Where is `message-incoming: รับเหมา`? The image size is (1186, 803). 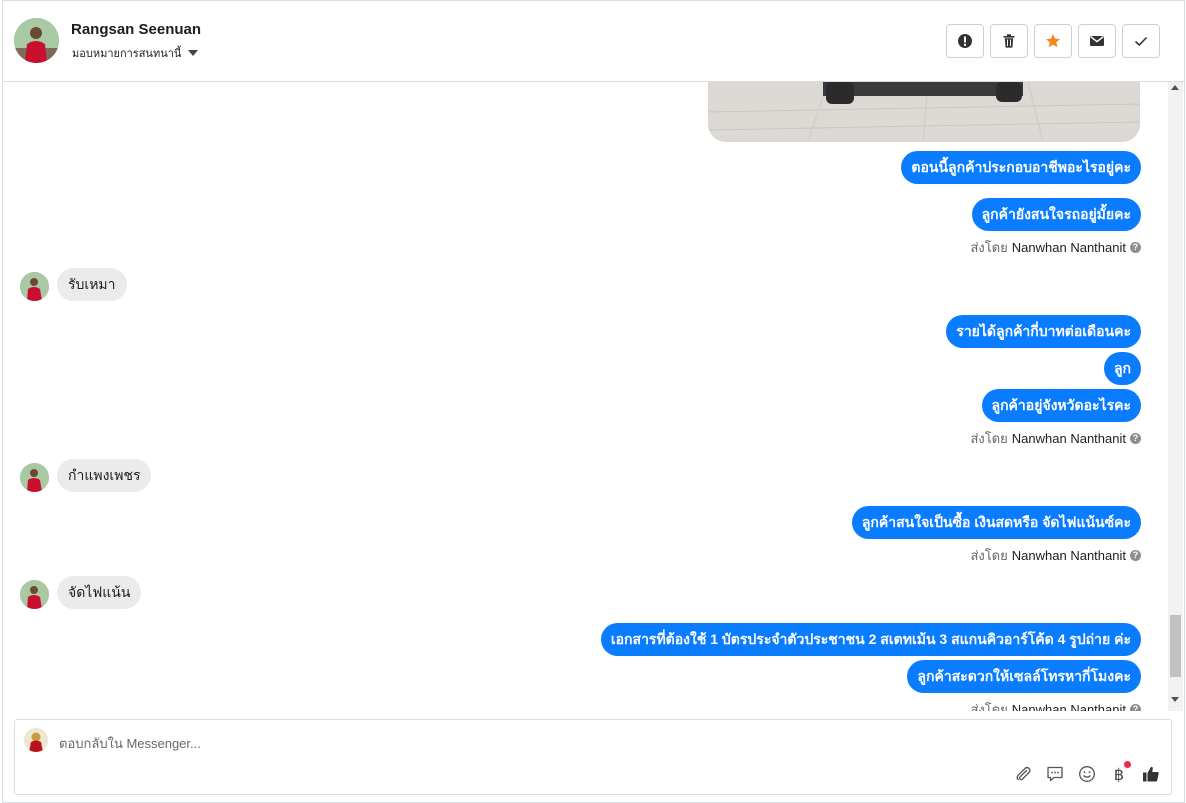 message-incoming: รับเหมา is located at coordinates (92, 284).